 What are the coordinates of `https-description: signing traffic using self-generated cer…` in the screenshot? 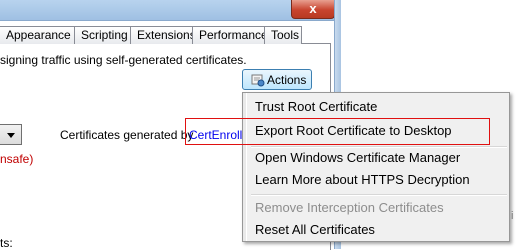 It's located at (123, 60).